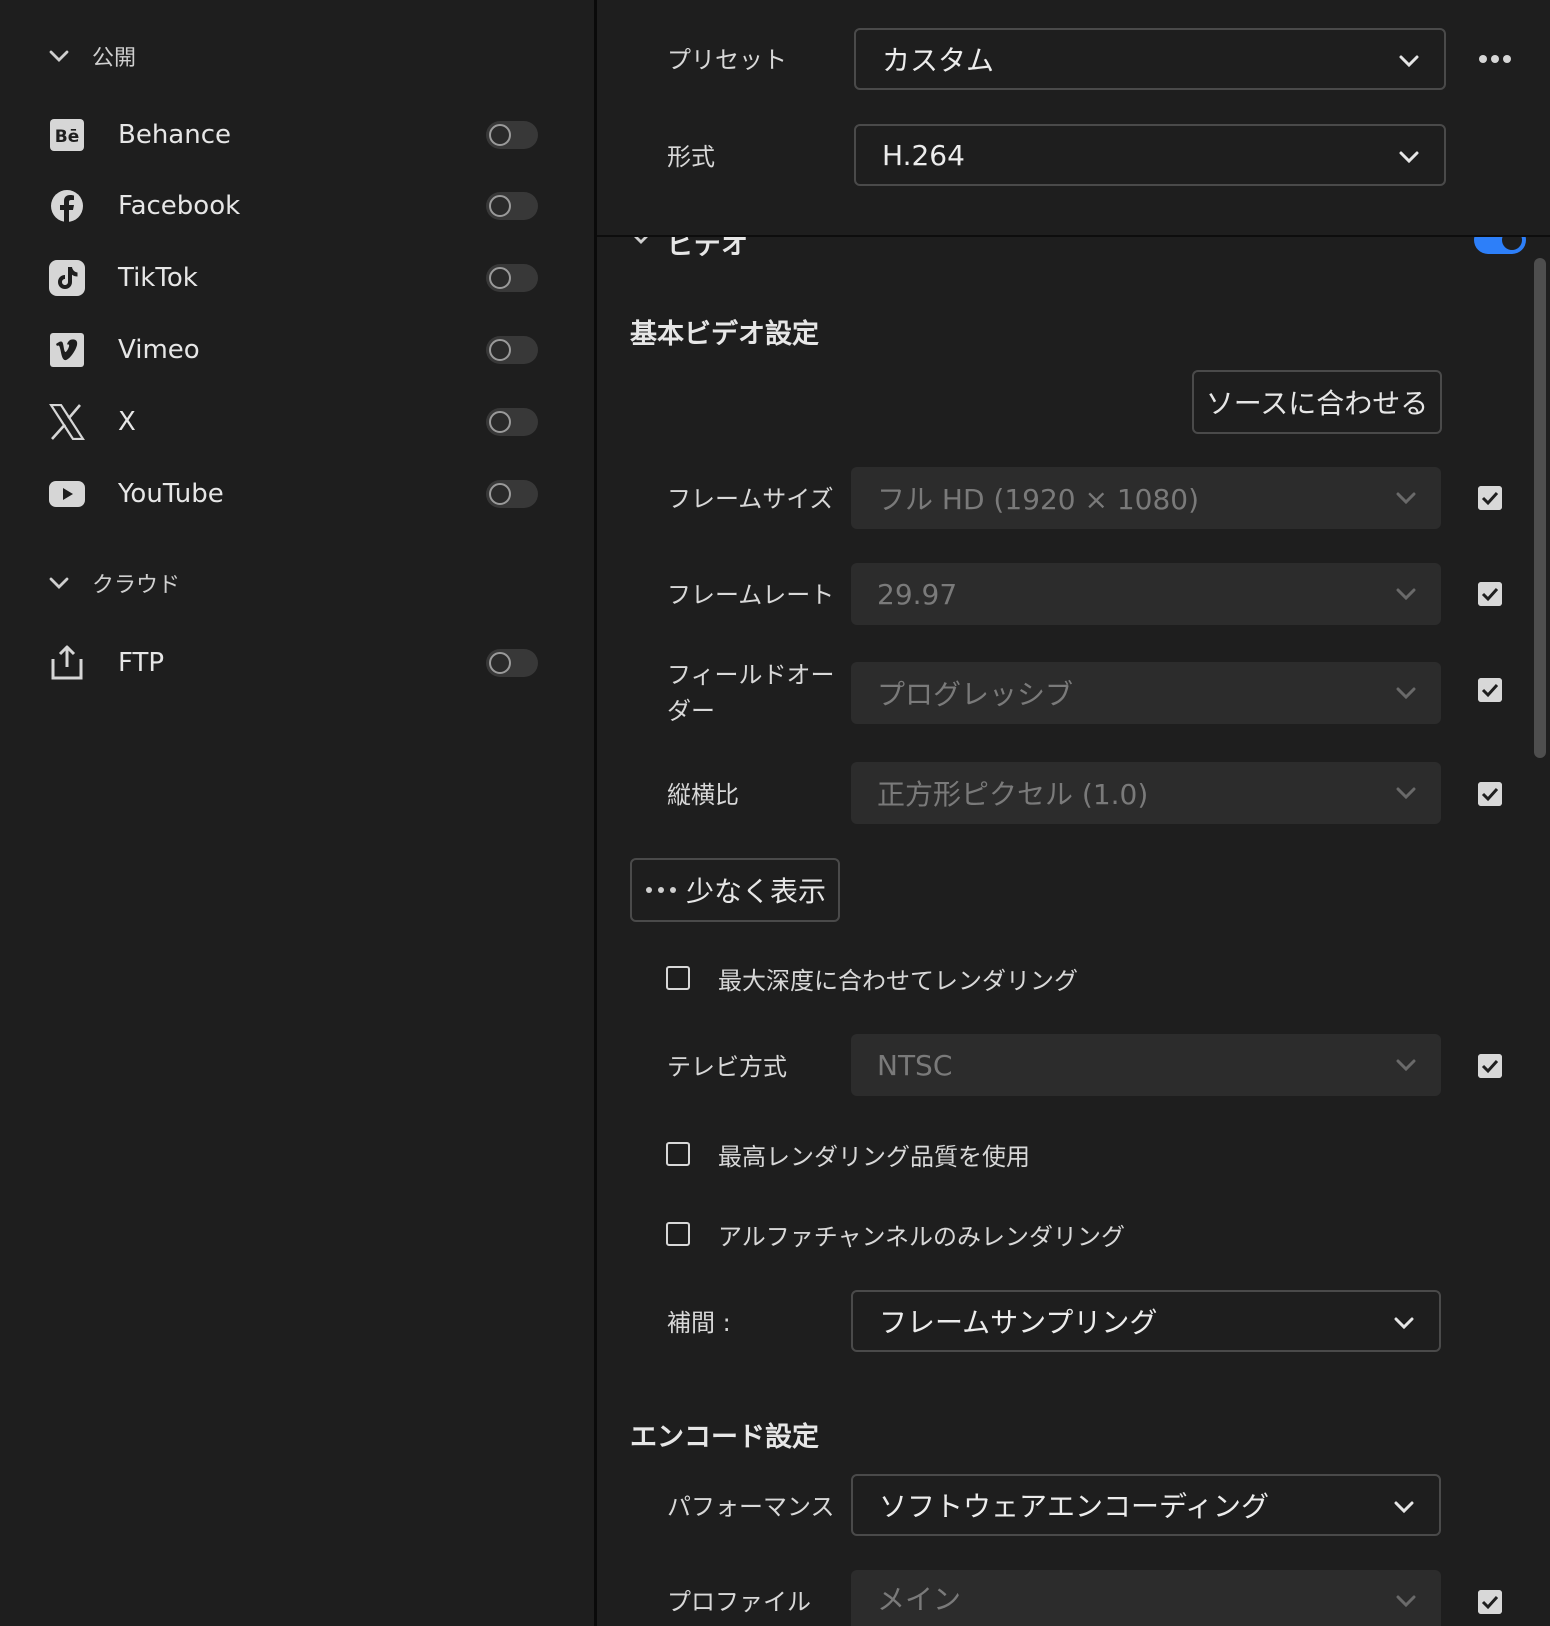 Image resolution: width=1550 pixels, height=1626 pixels. I want to click on frame-size-value: フル HD (1920 × 1080), so click(1038, 499).